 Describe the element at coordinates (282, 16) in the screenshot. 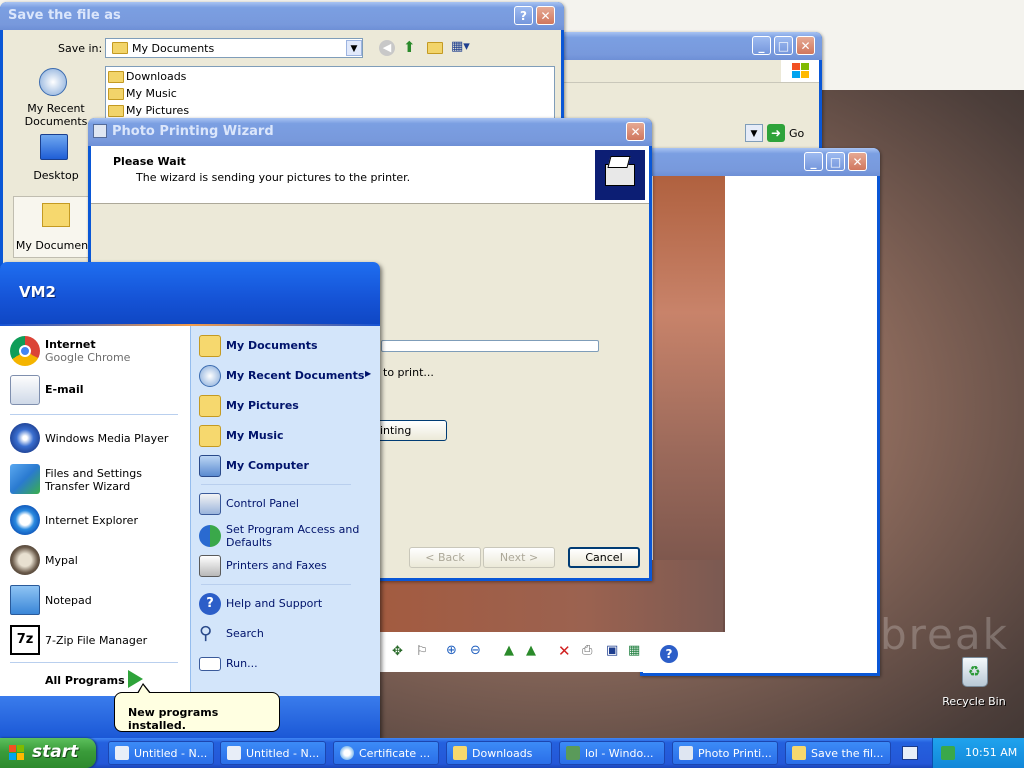

I see `save-dialog-titlebar: Save the file as ? ✕` at that location.